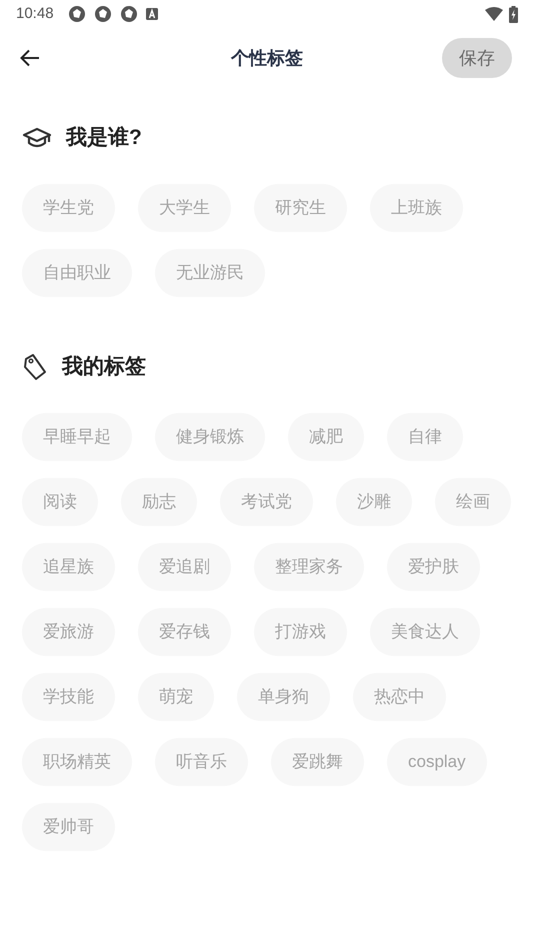 Image resolution: width=534 pixels, height=950 pixels. I want to click on tag-chip: 热恋中, so click(399, 697).